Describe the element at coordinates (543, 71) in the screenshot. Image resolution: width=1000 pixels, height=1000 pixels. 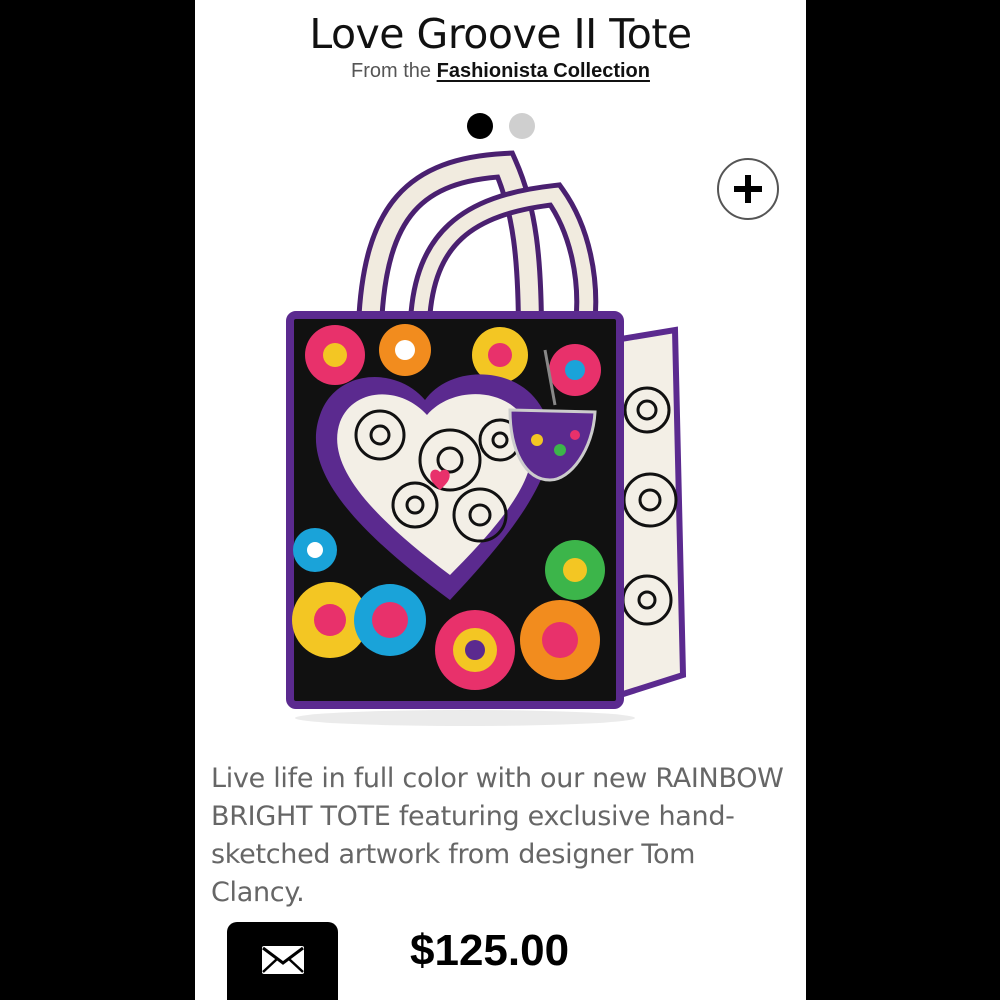
I see `collection-link: Fashionista Collection` at that location.